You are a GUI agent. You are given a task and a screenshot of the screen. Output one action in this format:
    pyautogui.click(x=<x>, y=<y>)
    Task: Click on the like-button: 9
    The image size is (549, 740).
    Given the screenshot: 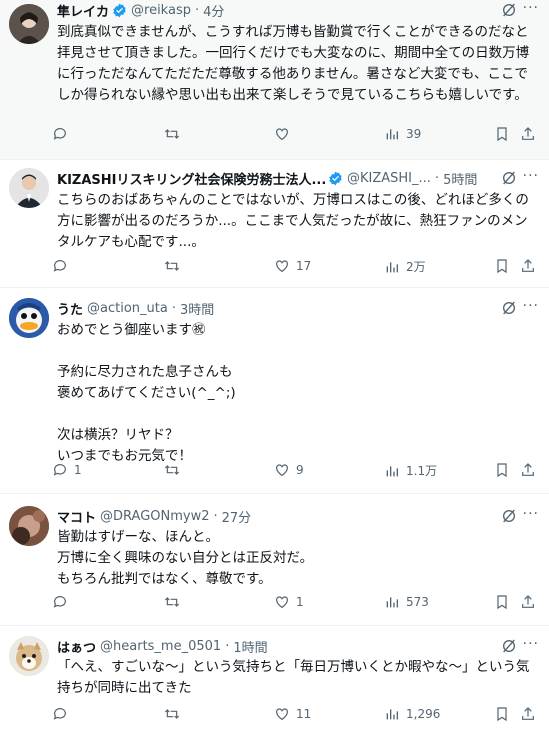 What is the action you would take?
    pyautogui.click(x=289, y=470)
    